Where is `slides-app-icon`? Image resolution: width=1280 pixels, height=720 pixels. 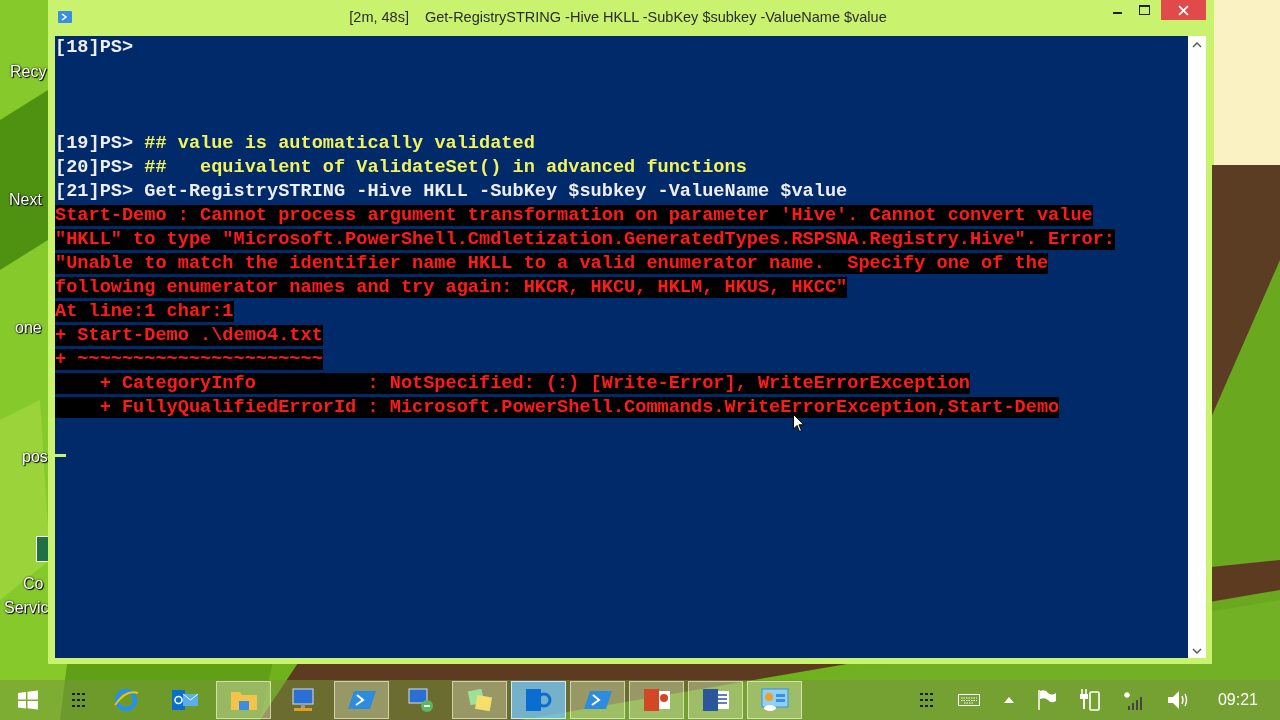 slides-app-icon is located at coordinates (656, 700).